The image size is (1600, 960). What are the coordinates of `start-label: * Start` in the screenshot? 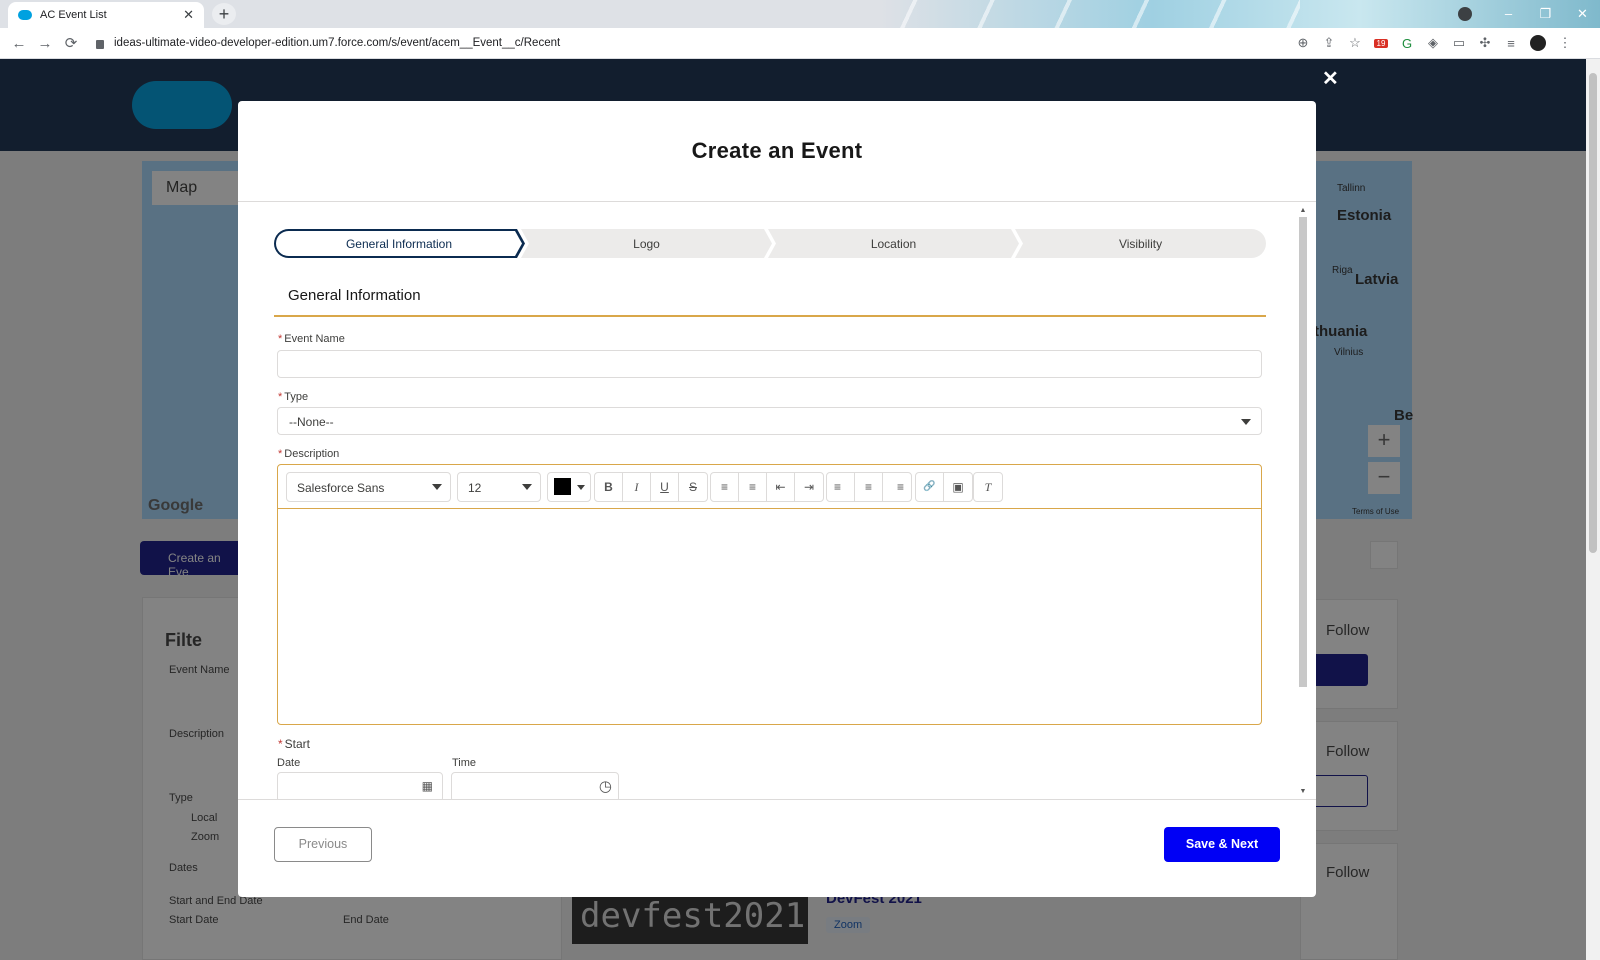 It's located at (294, 744).